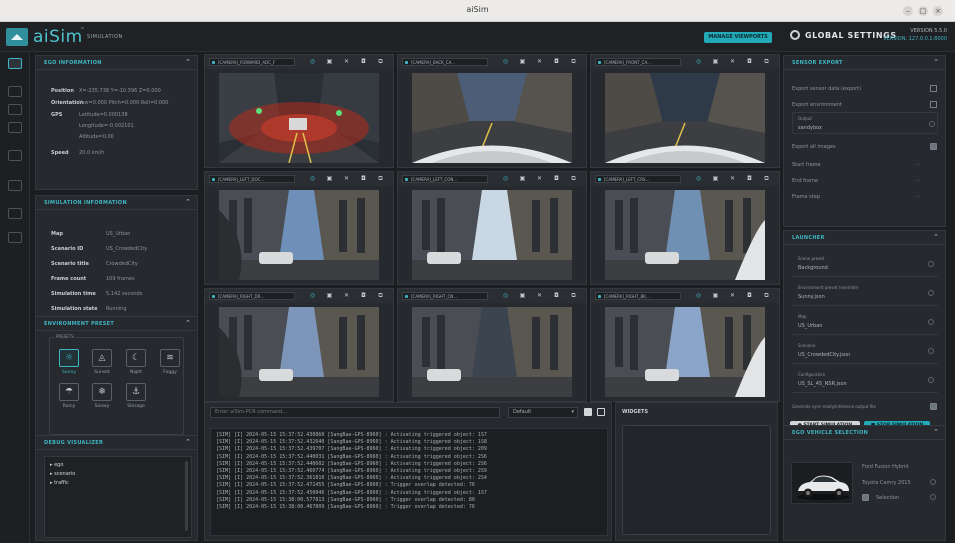  Describe the element at coordinates (865, 123) in the screenshot. I see `output-field: Output sandybox` at that location.